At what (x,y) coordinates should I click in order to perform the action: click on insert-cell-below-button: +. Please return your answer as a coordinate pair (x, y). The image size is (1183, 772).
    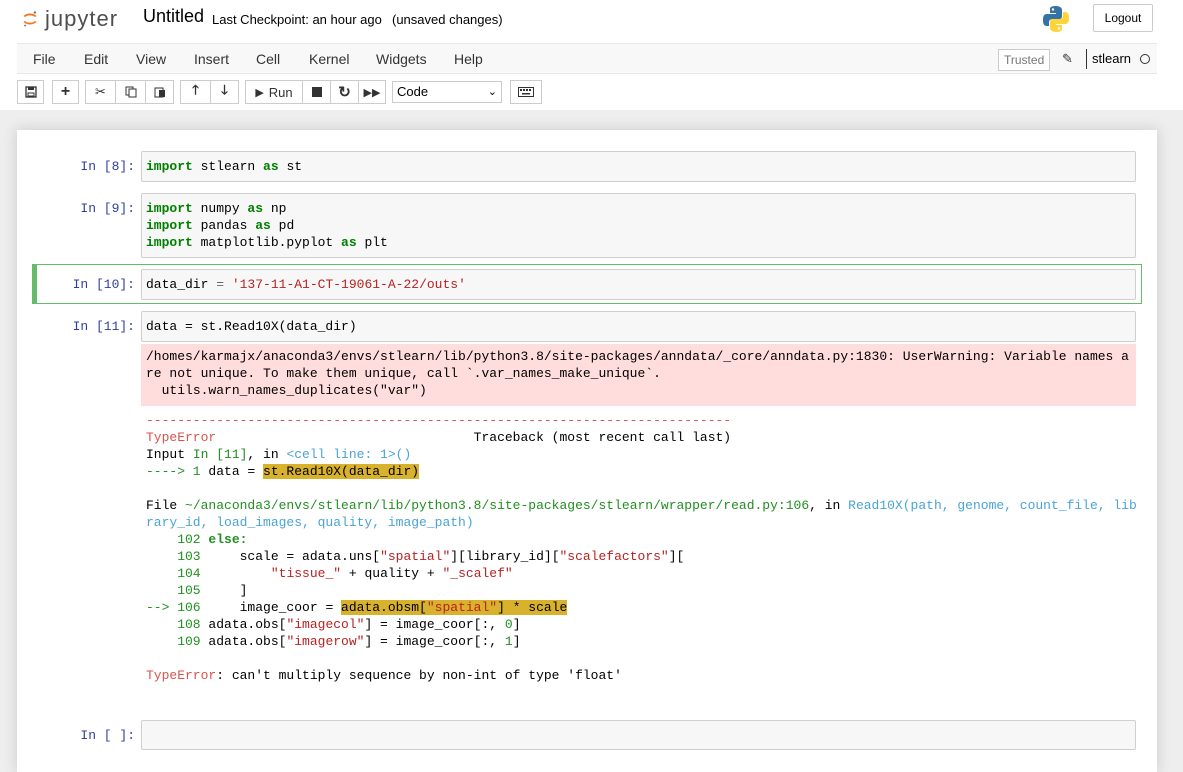
    Looking at the image, I should click on (65, 92).